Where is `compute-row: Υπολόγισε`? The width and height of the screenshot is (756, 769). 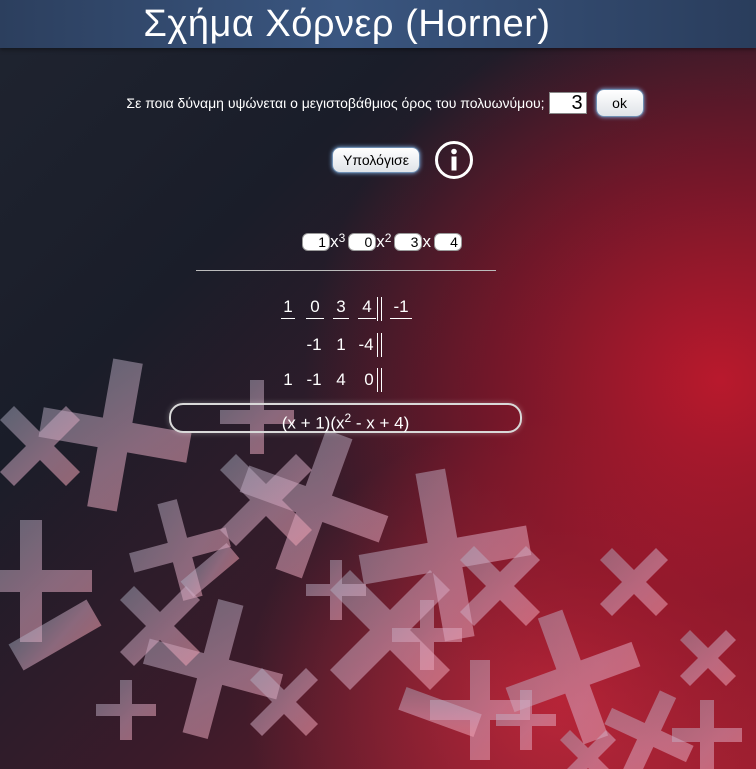
compute-row: Υπολόγισε is located at coordinates (378, 160).